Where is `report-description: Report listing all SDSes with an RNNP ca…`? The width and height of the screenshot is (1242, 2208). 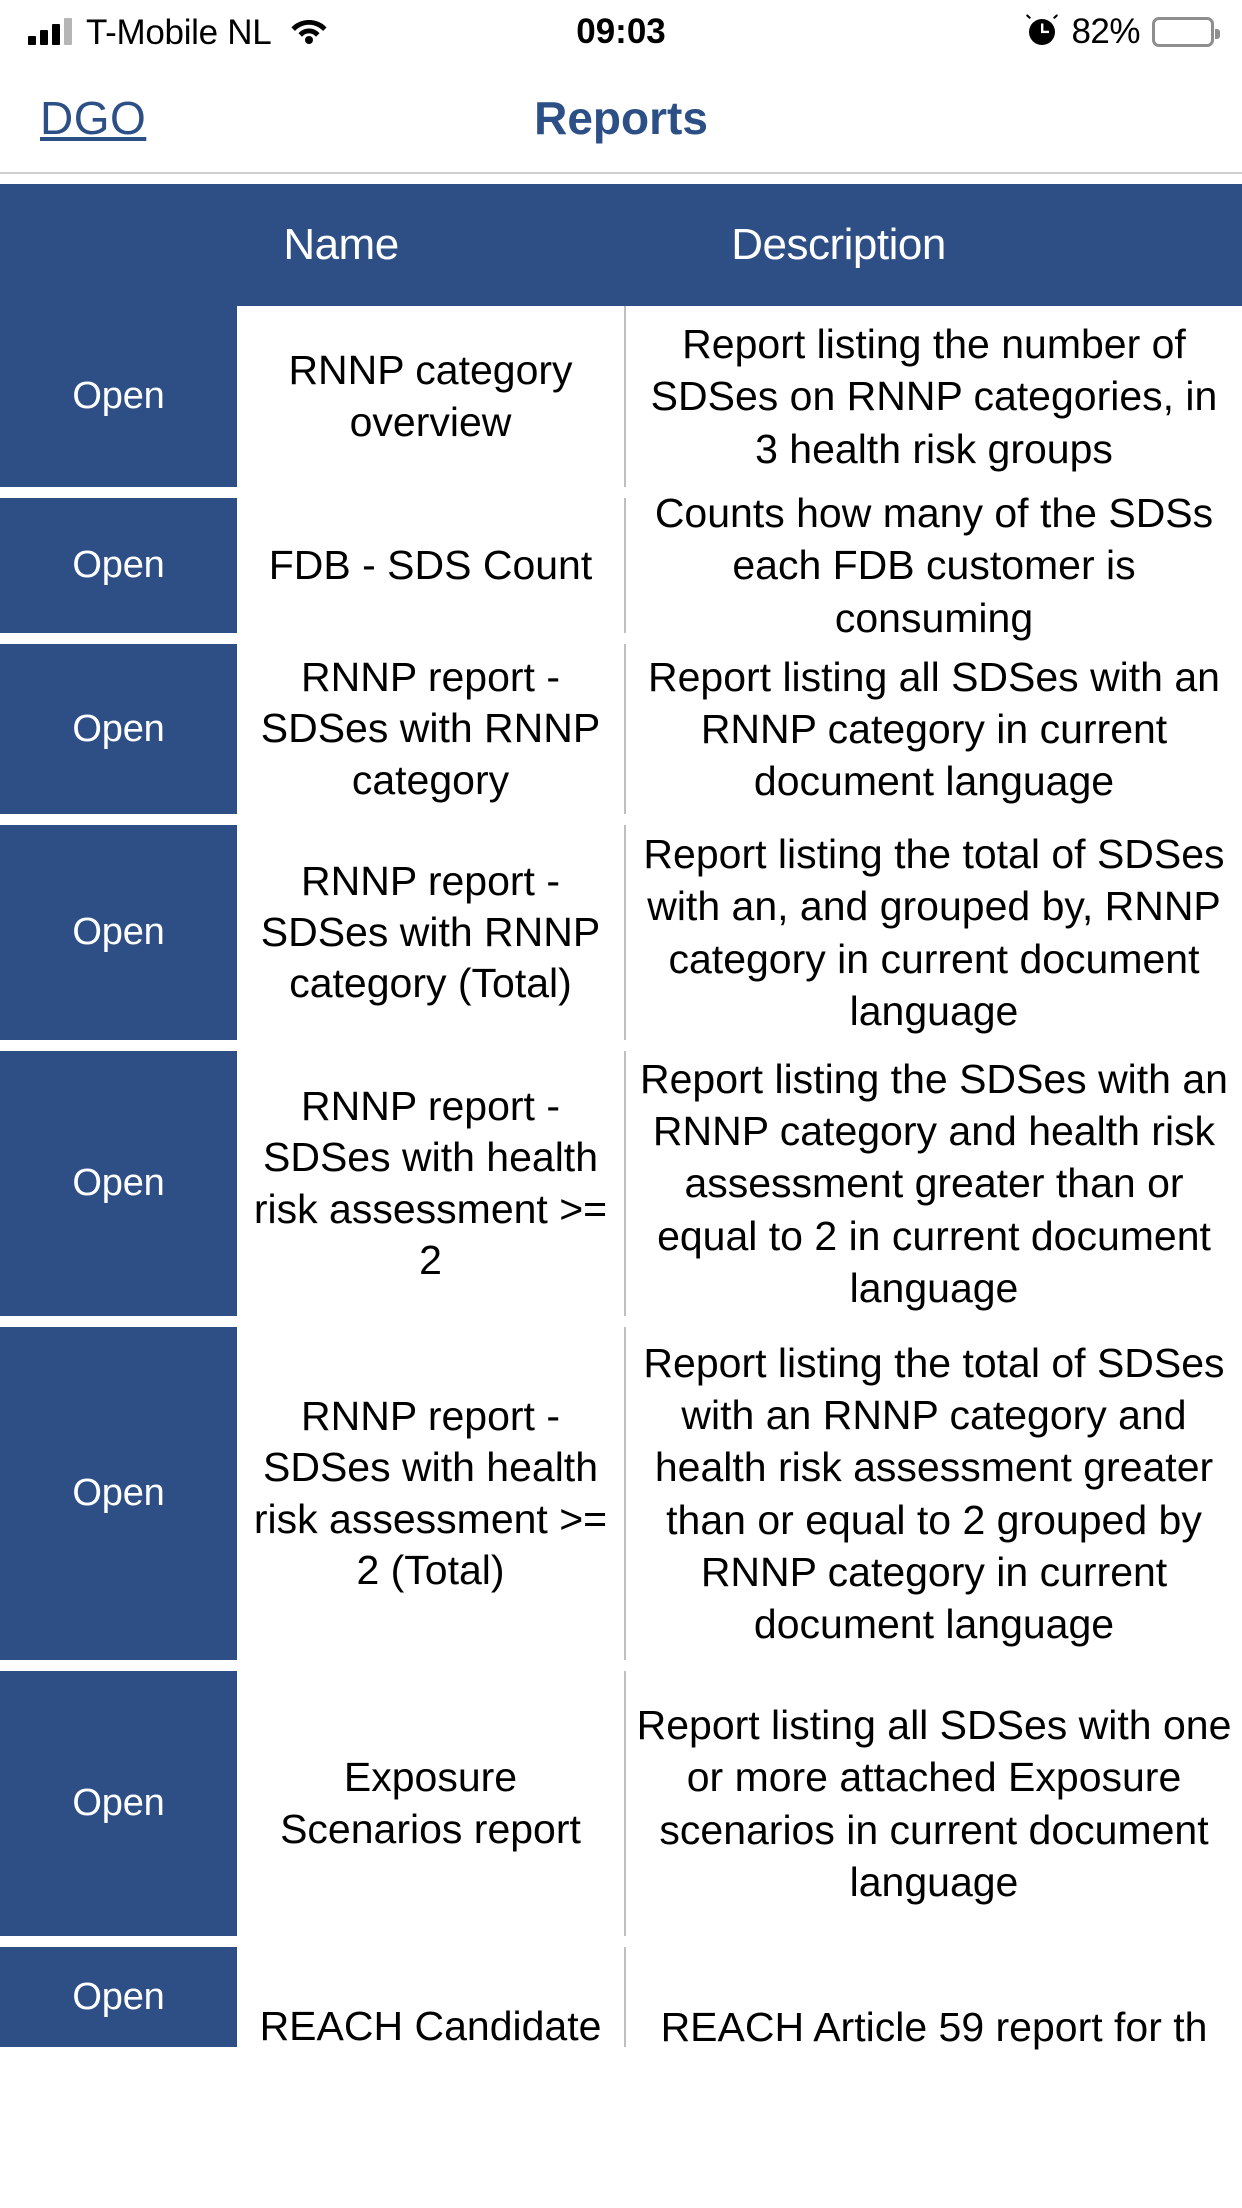
report-description: Report listing all SDSes with an RNNP ca… is located at coordinates (934, 729).